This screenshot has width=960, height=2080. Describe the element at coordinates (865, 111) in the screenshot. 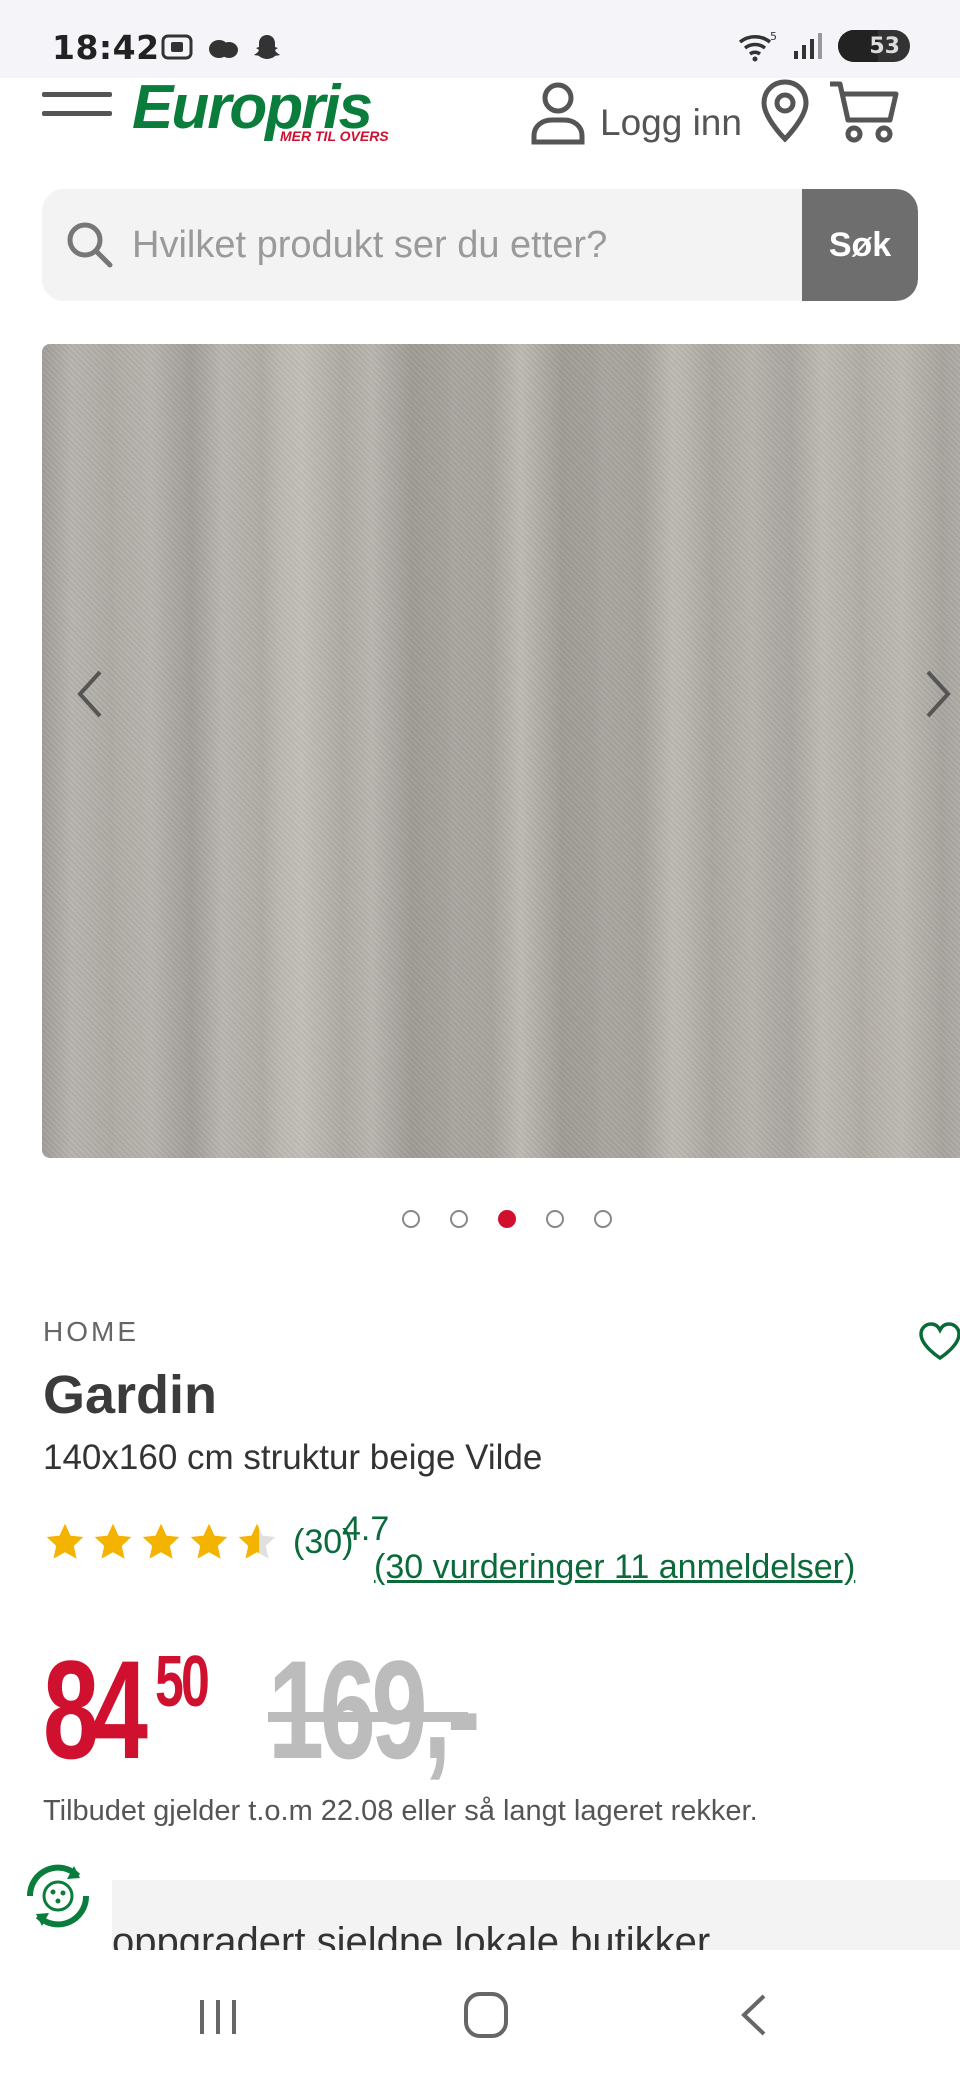

I see `cart-icon` at that location.